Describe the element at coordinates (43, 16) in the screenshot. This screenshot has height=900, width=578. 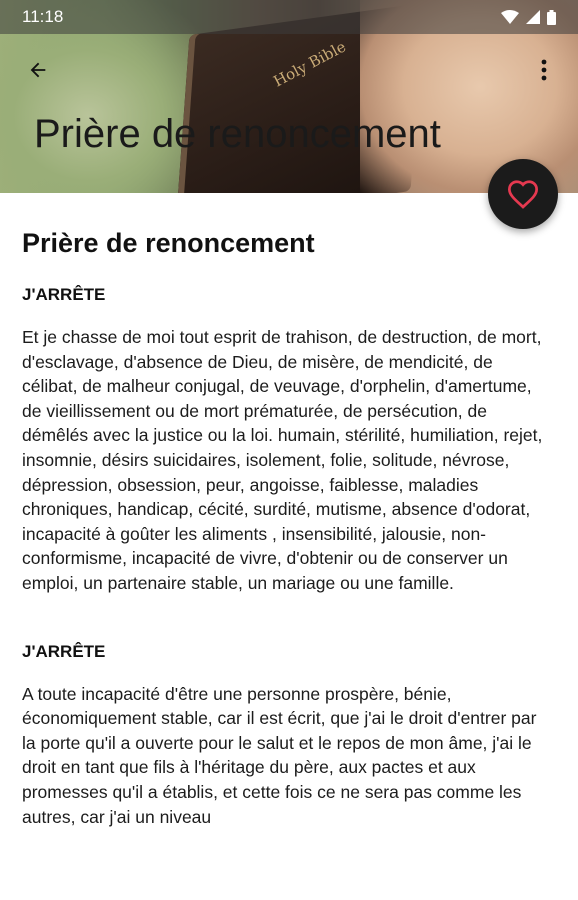
I see `status-time: 11:18` at that location.